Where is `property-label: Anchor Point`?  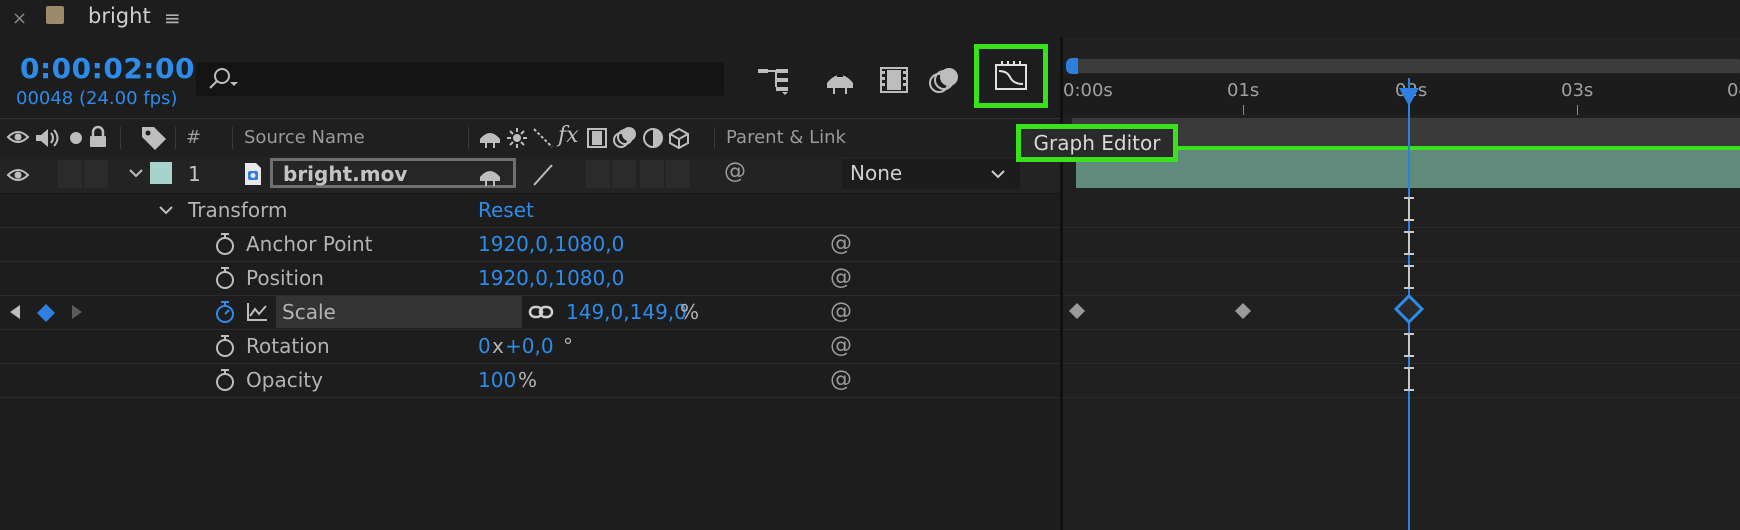
property-label: Anchor Point is located at coordinates (309, 244).